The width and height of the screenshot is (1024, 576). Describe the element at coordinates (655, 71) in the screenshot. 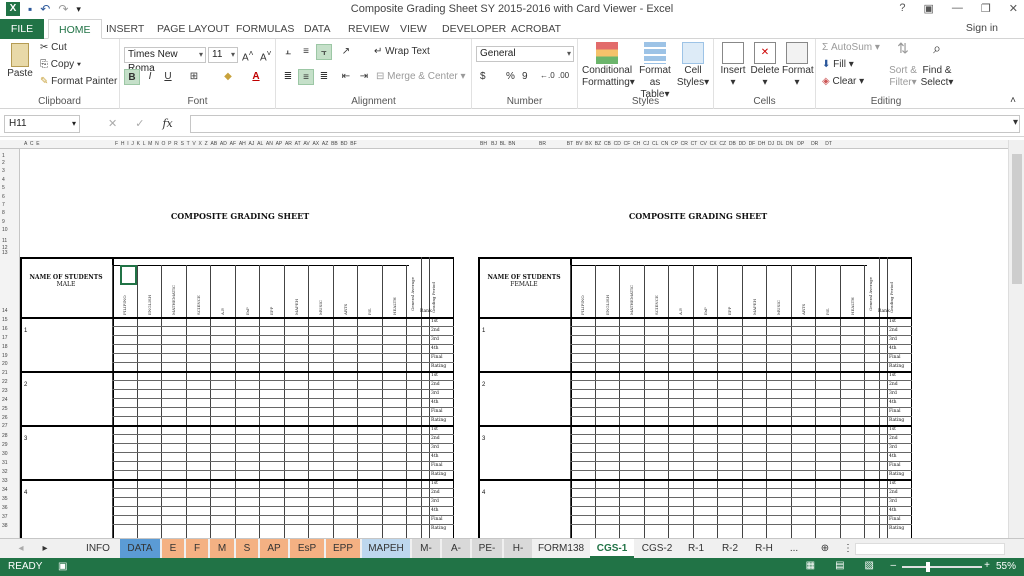

I see `format-as-table-button: Format as Table▾` at that location.